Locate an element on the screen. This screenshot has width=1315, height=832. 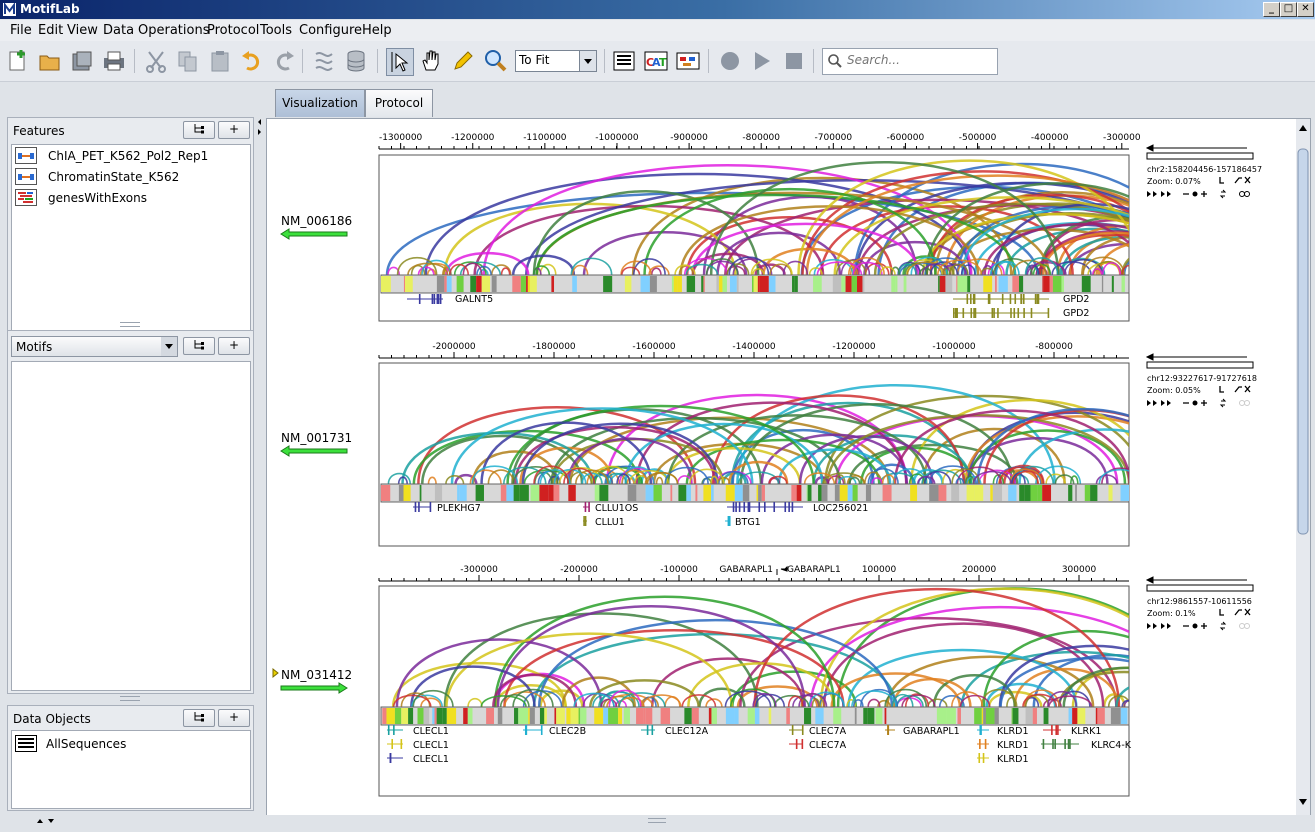
search-input is located at coordinates (917, 60).